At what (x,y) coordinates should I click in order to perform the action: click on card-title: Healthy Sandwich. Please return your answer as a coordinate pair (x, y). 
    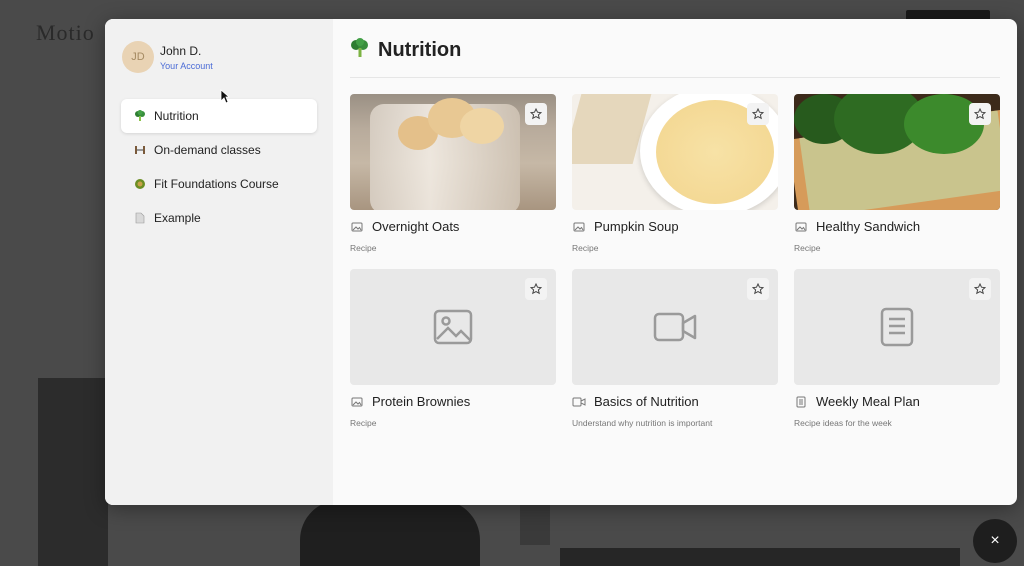
    Looking at the image, I should click on (868, 226).